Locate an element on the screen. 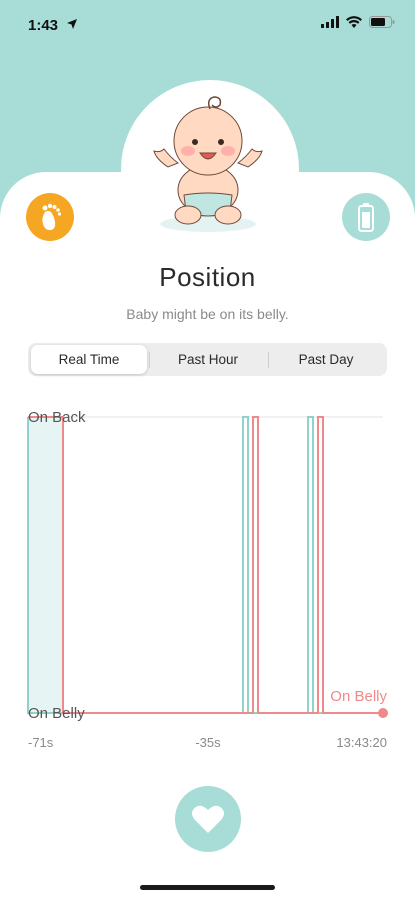  tab-real-time: Real Time is located at coordinates (89, 359).